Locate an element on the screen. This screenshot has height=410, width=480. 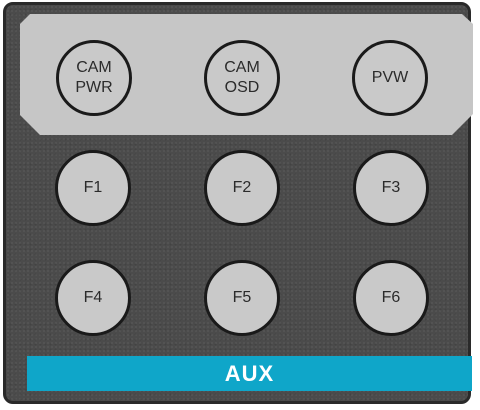
cam-osd-button: CAM OSD is located at coordinates (242, 78).